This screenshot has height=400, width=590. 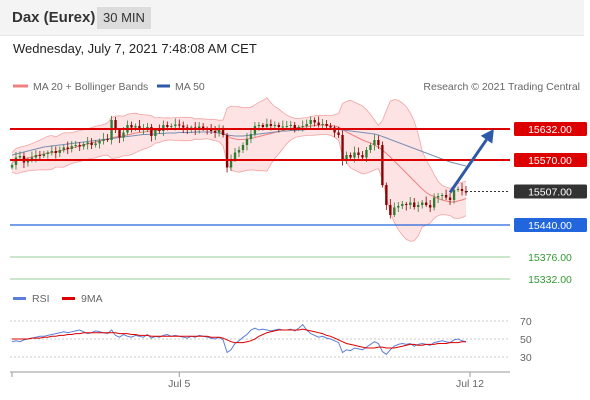 What do you see at coordinates (179, 384) in the screenshot?
I see `time-axis-label: Jul 5` at bounding box center [179, 384].